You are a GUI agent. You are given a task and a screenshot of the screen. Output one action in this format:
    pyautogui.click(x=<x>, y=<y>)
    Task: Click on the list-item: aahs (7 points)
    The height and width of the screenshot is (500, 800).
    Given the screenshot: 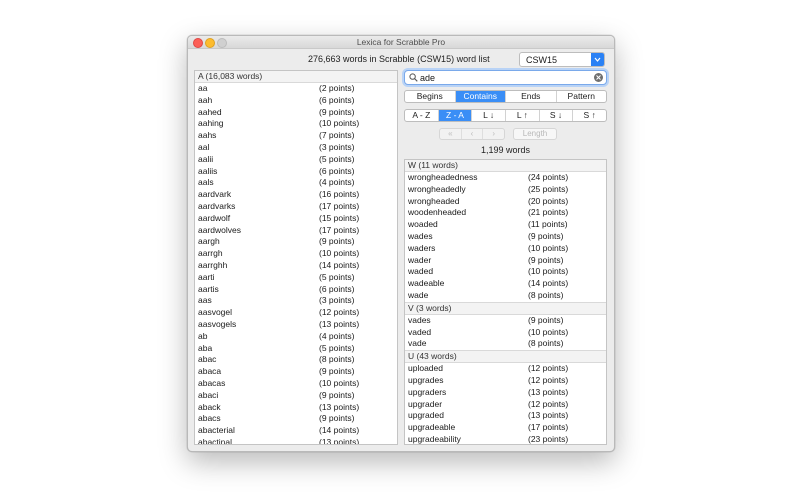 What is the action you would take?
    pyautogui.click(x=296, y=136)
    